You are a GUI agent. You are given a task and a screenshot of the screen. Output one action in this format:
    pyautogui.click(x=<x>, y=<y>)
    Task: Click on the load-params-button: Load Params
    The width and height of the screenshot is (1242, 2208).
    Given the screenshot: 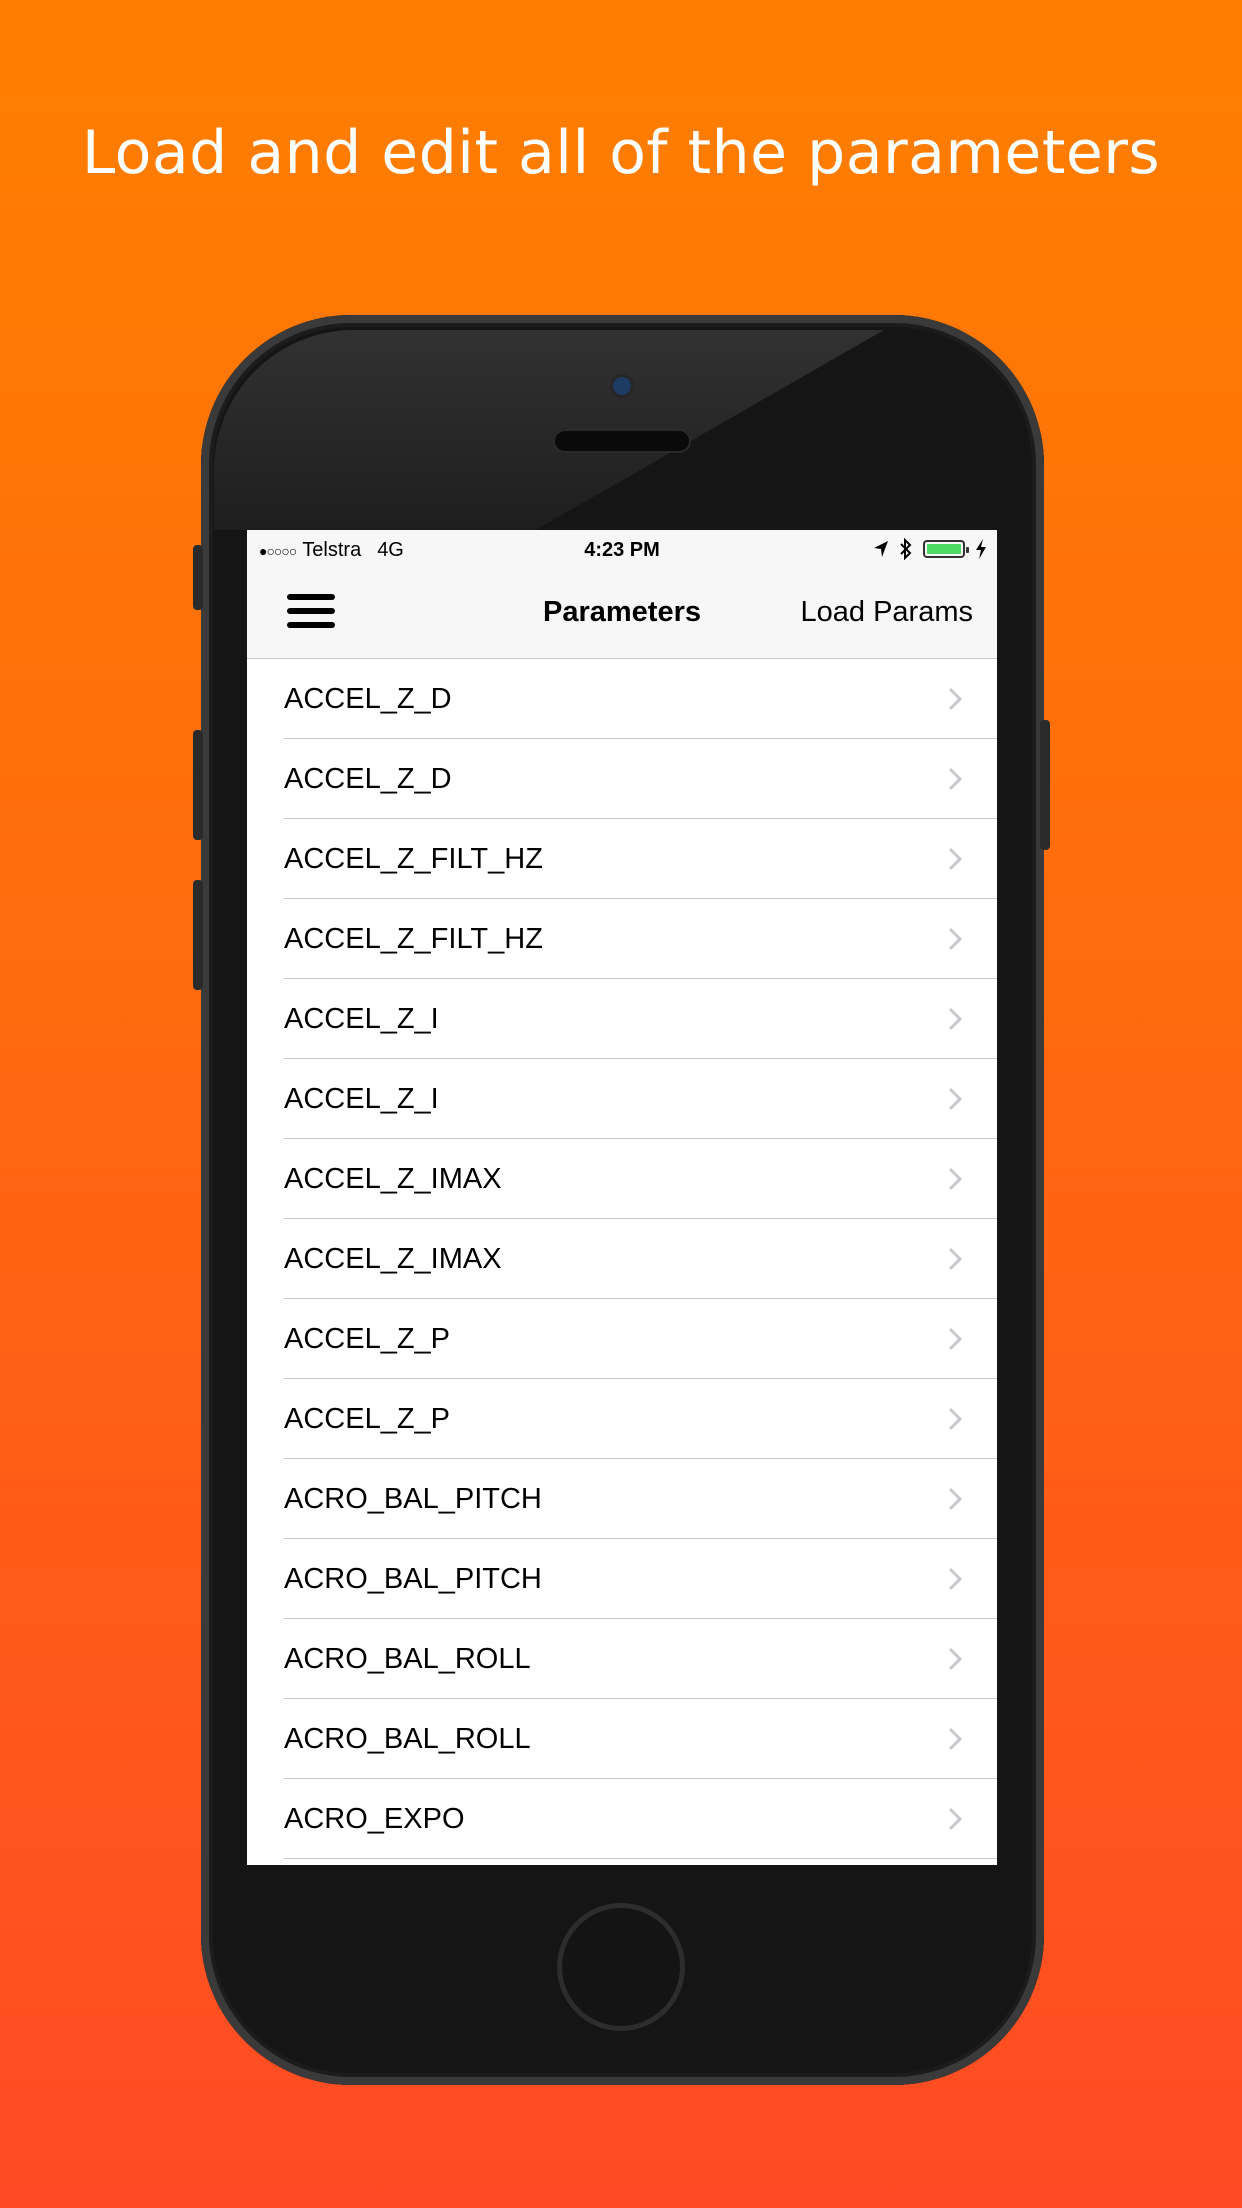 What is the action you would take?
    pyautogui.click(x=887, y=612)
    